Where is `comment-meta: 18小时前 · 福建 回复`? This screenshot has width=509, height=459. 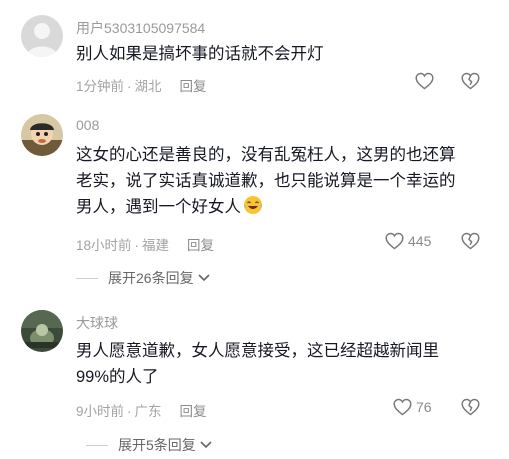
comment-meta: 18小时前 · 福建 回复 is located at coordinates (145, 244).